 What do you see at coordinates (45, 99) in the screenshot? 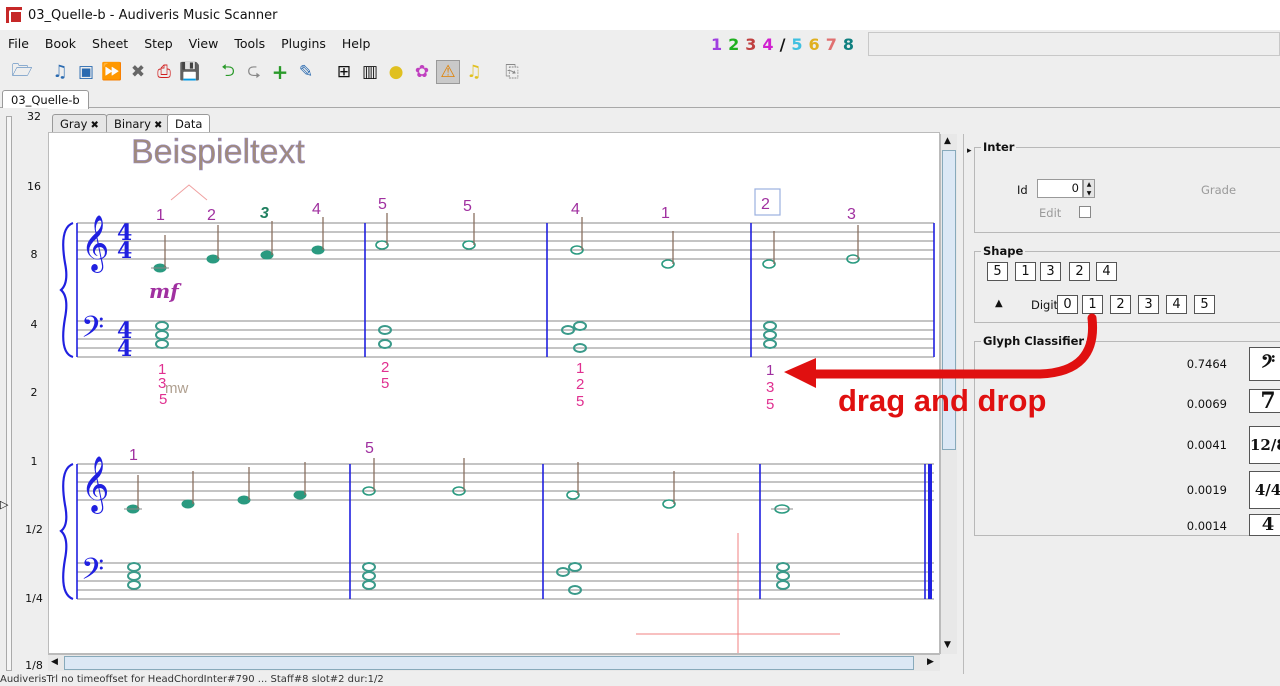
I see `book-tab: 03_Quelle-b` at bounding box center [45, 99].